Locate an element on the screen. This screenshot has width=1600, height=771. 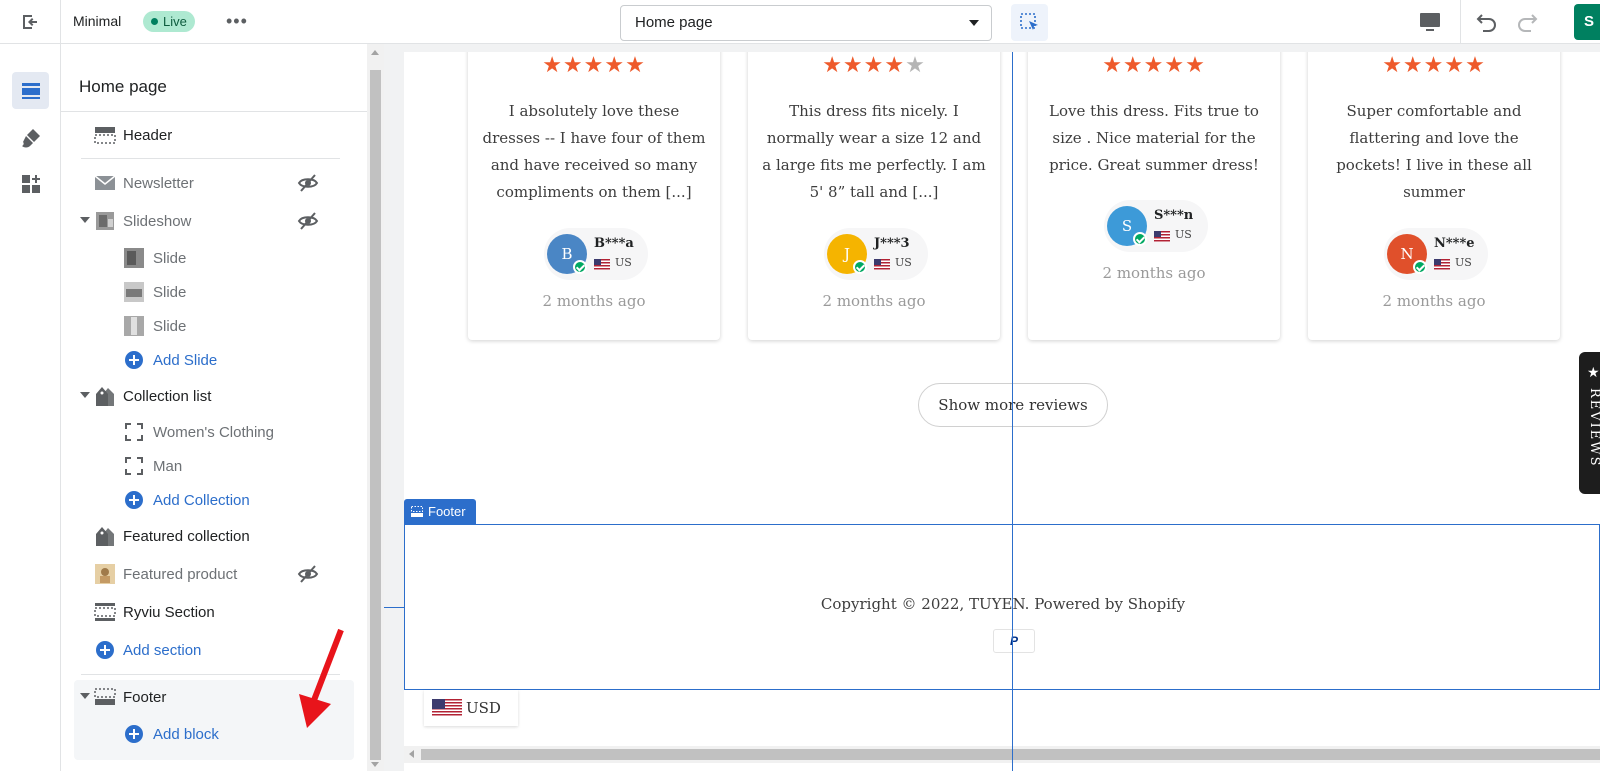
inspector-button is located at coordinates (1029, 22).